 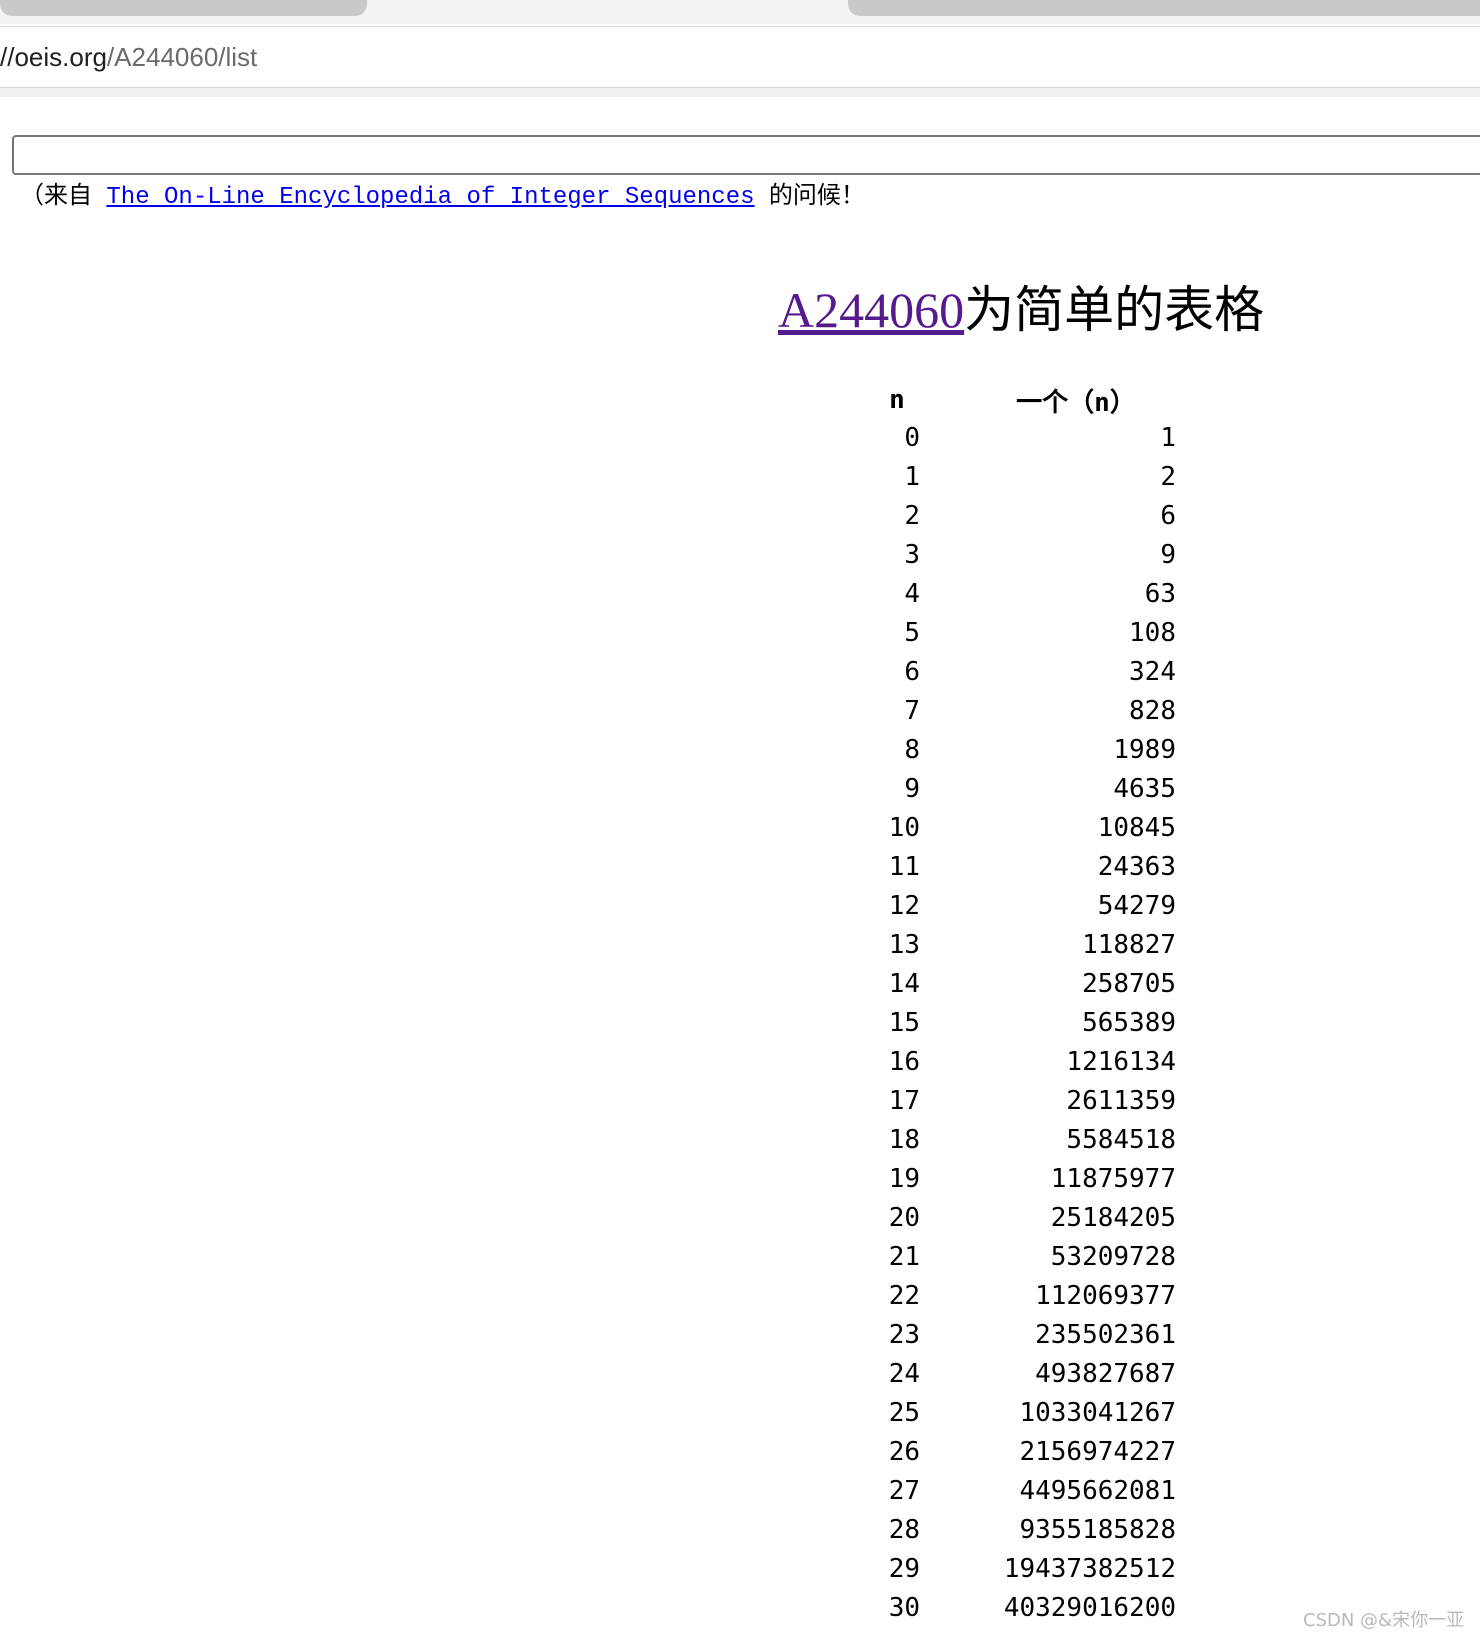 What do you see at coordinates (1022, 1062) in the screenshot?
I see `table-row: 16 1216134` at bounding box center [1022, 1062].